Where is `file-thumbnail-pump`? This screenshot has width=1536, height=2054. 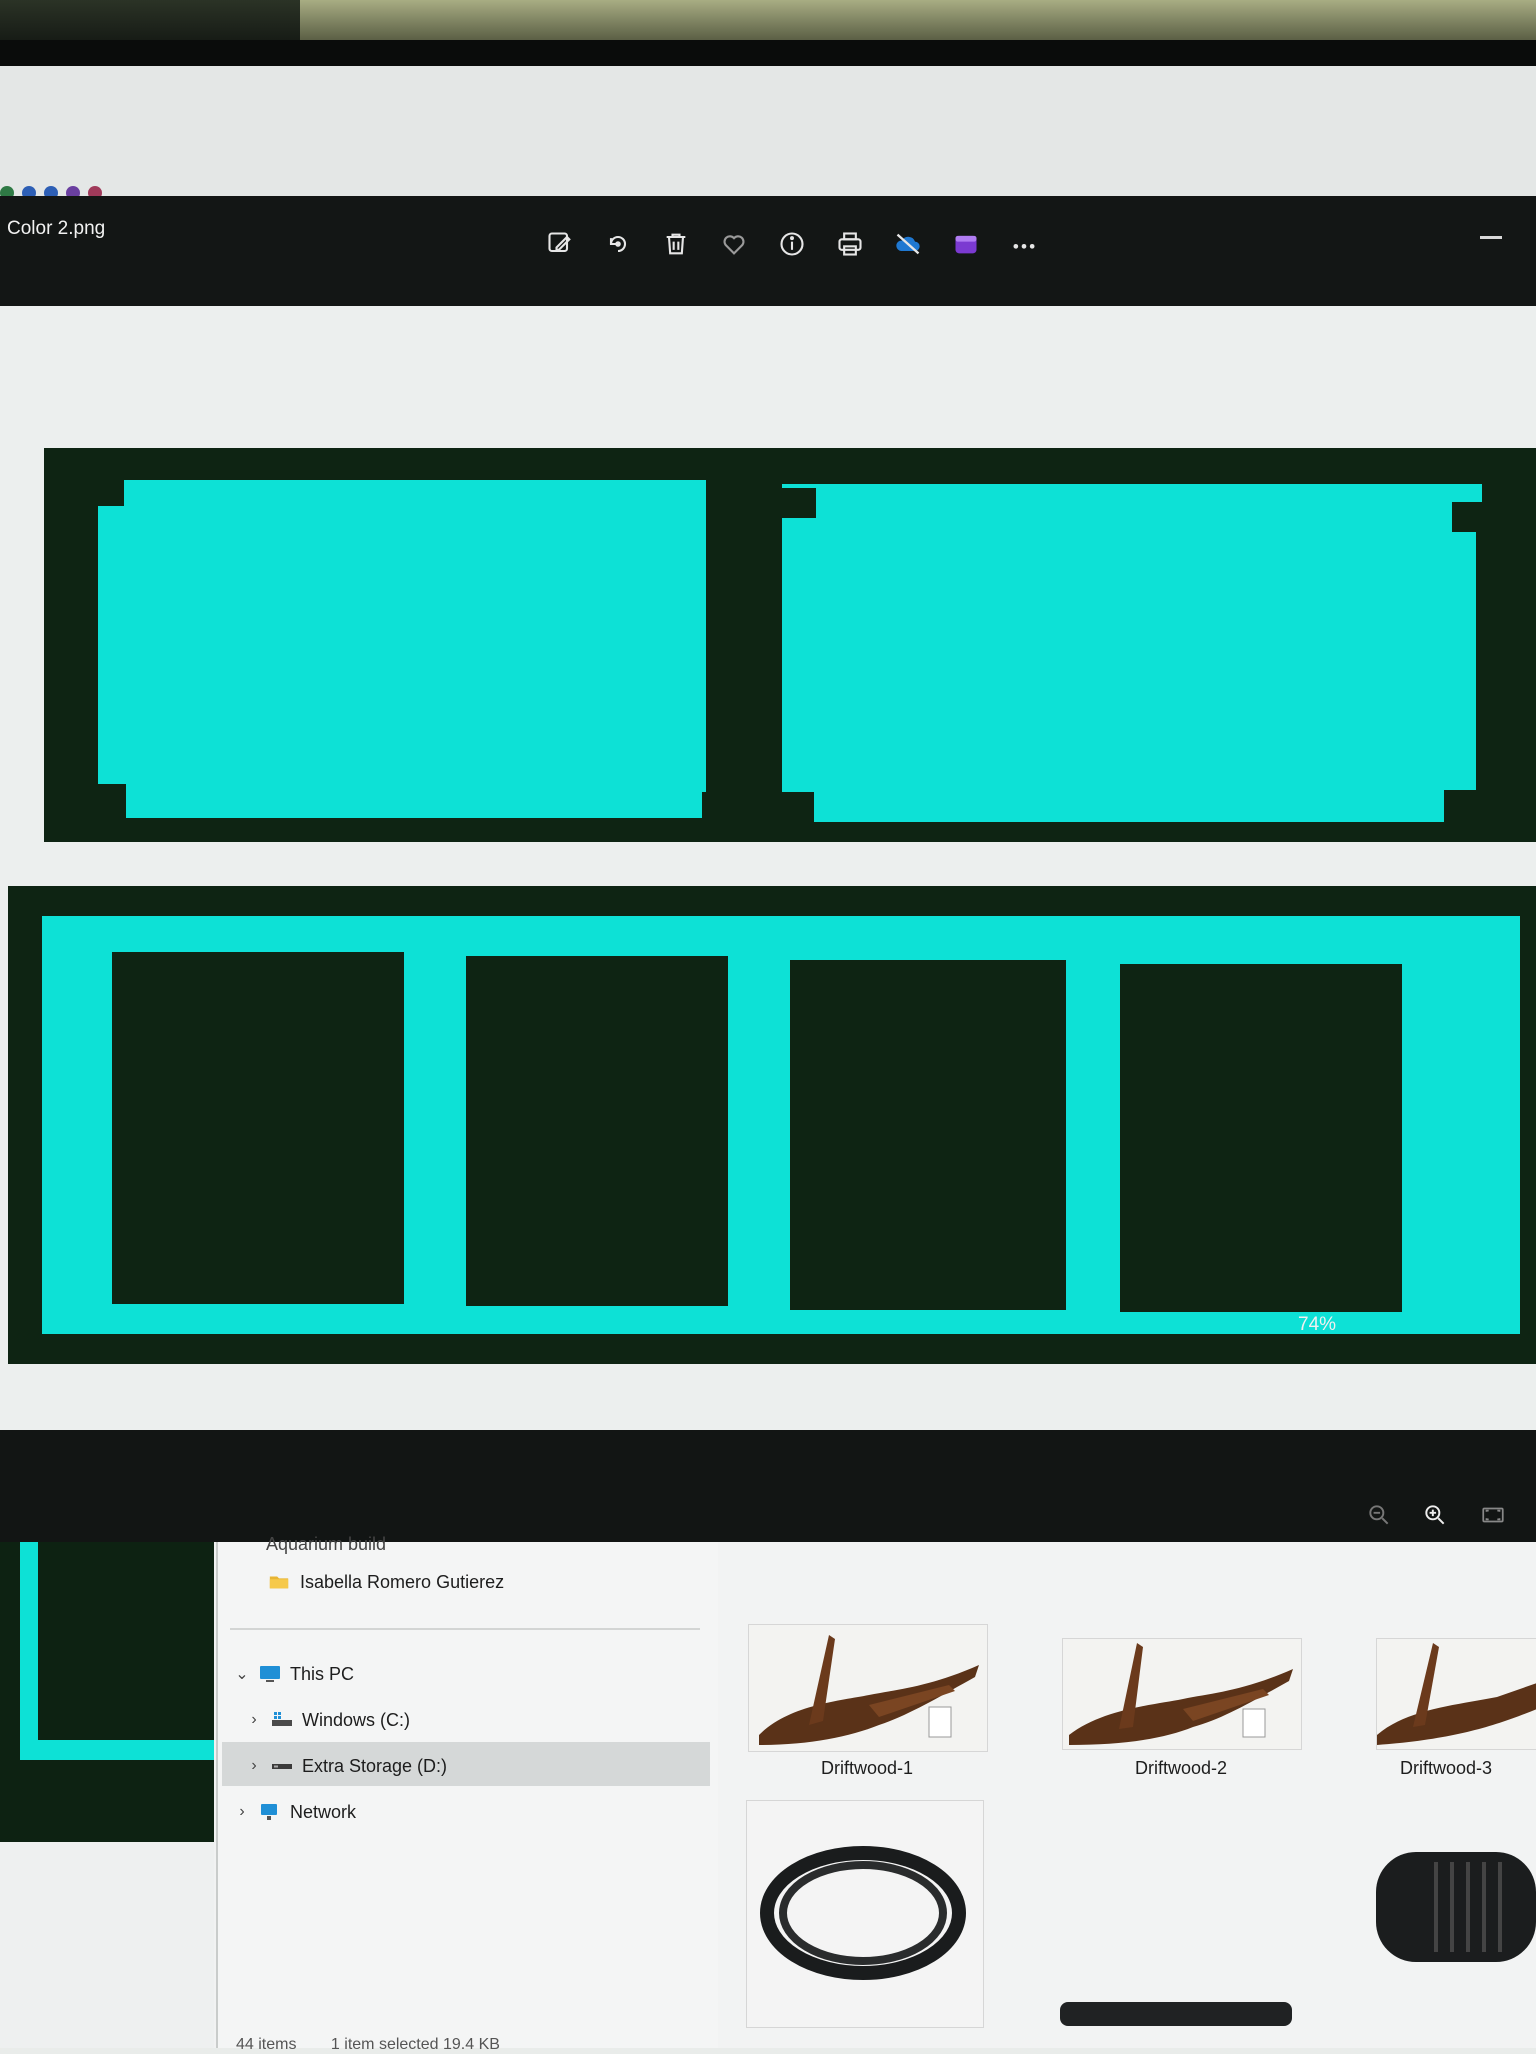 file-thumbnail-pump is located at coordinates (1456, 1907).